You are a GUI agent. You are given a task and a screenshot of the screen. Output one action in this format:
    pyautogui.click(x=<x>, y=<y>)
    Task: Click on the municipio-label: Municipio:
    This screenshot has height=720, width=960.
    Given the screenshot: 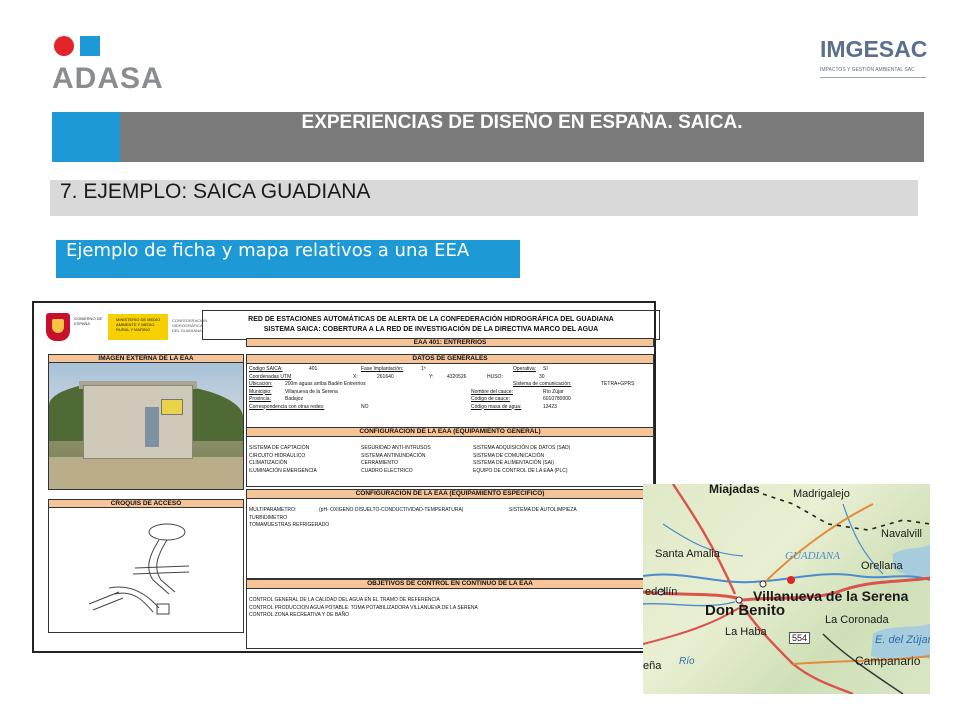 What is the action you would take?
    pyautogui.click(x=260, y=391)
    